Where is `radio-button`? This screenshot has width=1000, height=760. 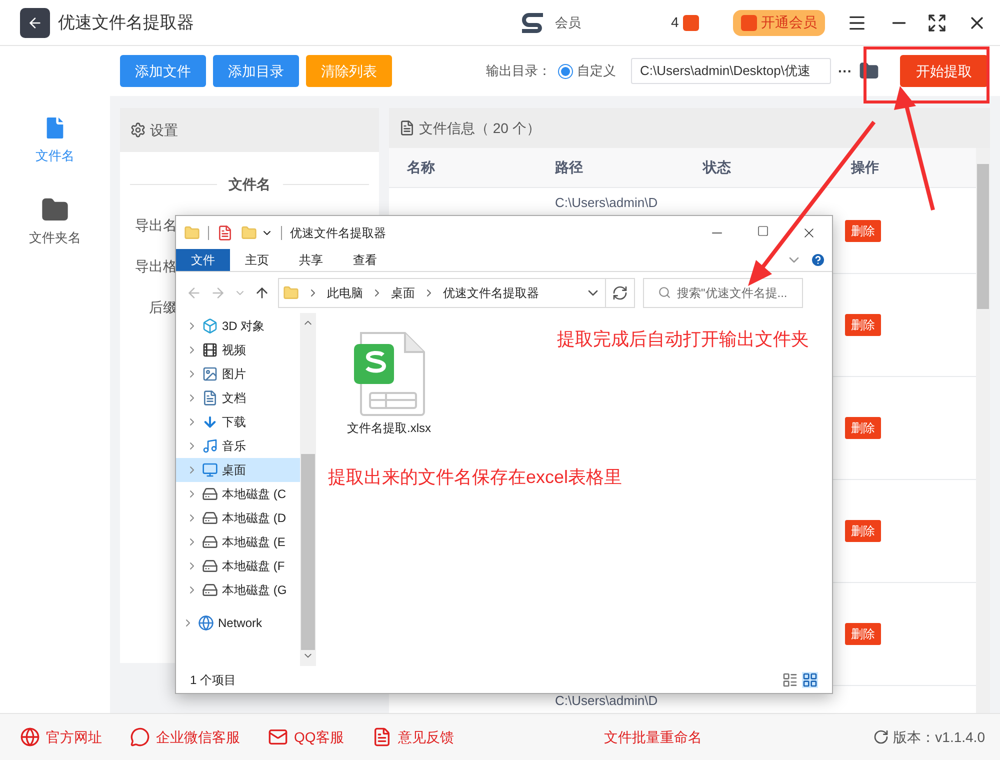
radio-button is located at coordinates (565, 71).